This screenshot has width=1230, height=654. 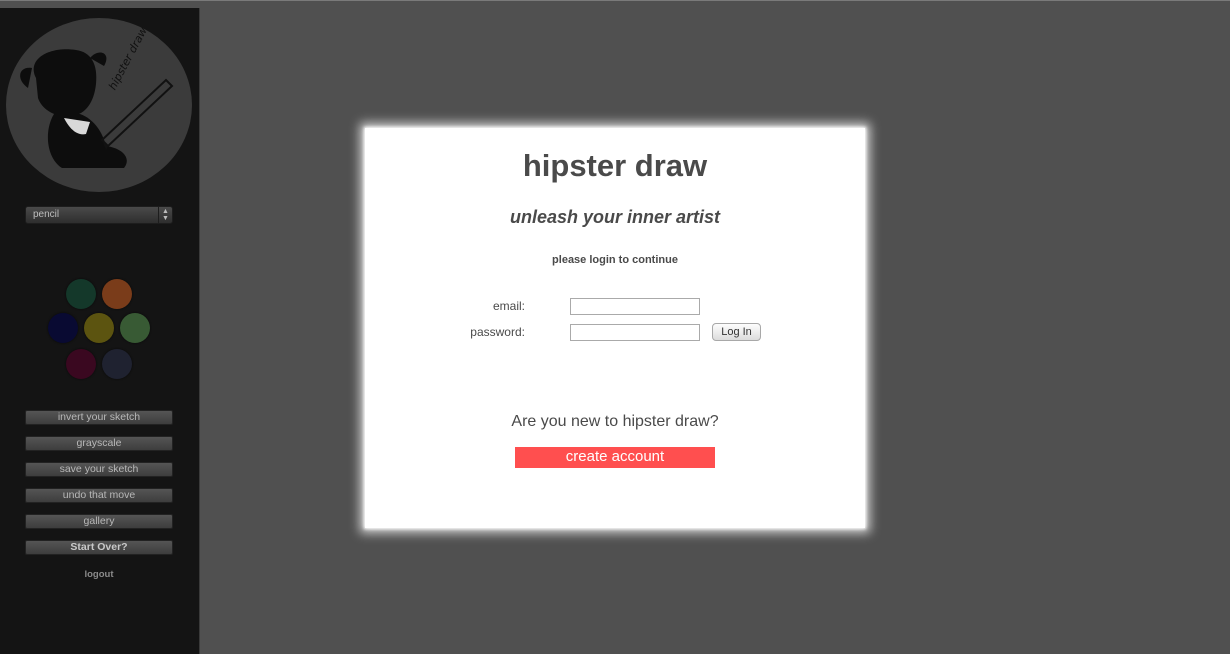 I want to click on top-border, so click(x=615, y=0).